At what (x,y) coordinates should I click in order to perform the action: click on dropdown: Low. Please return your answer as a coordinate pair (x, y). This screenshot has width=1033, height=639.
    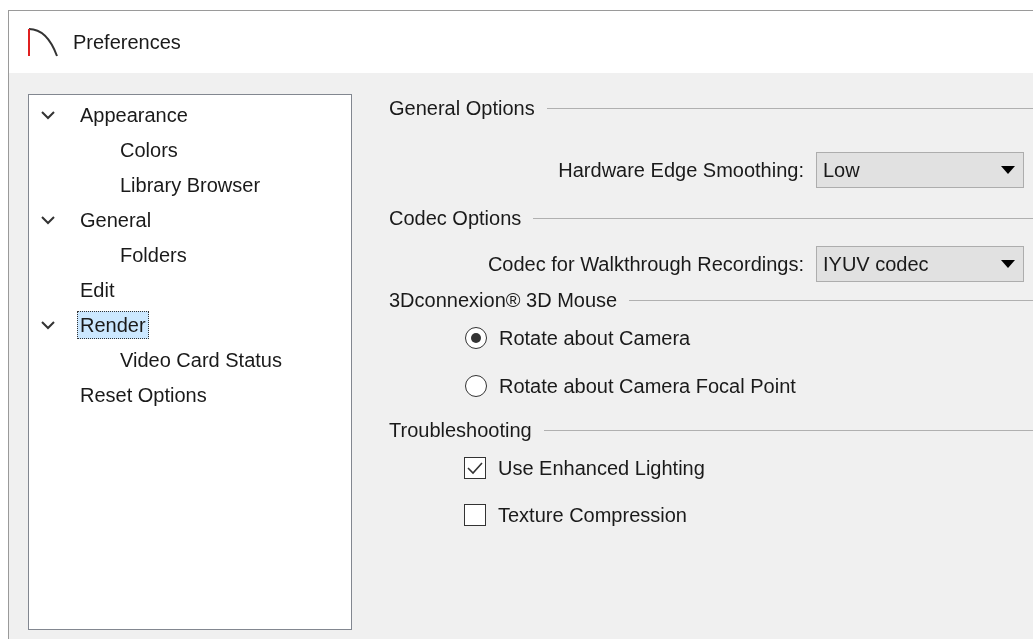
    Looking at the image, I should click on (920, 170).